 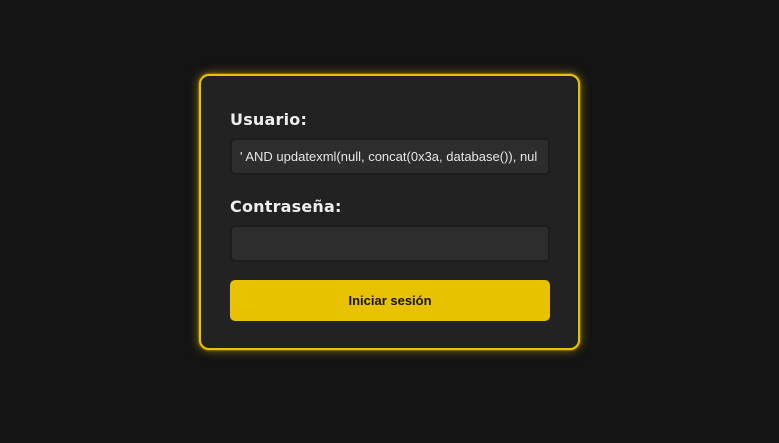 What do you see at coordinates (390, 243) in the screenshot?
I see `password-input` at bounding box center [390, 243].